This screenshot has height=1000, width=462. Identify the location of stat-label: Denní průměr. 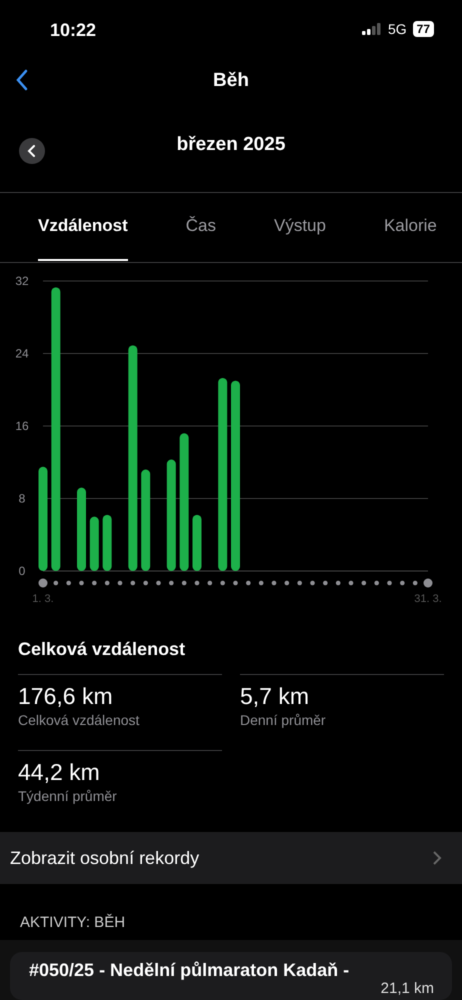
(283, 720).